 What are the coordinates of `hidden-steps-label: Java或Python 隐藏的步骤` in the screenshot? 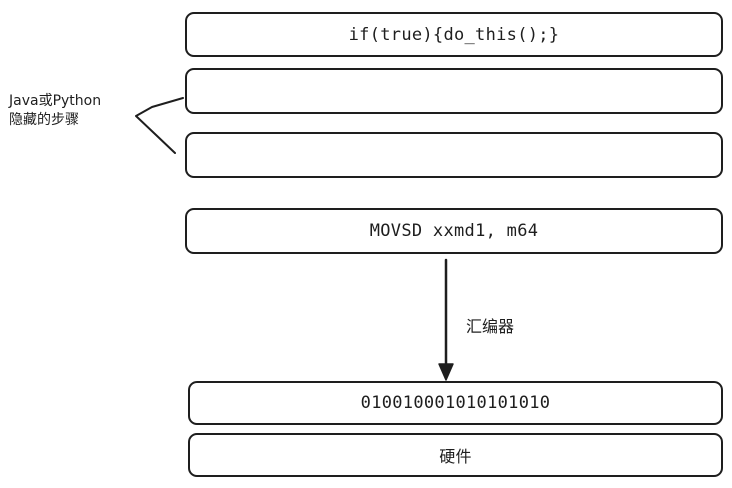 It's located at (55, 111).